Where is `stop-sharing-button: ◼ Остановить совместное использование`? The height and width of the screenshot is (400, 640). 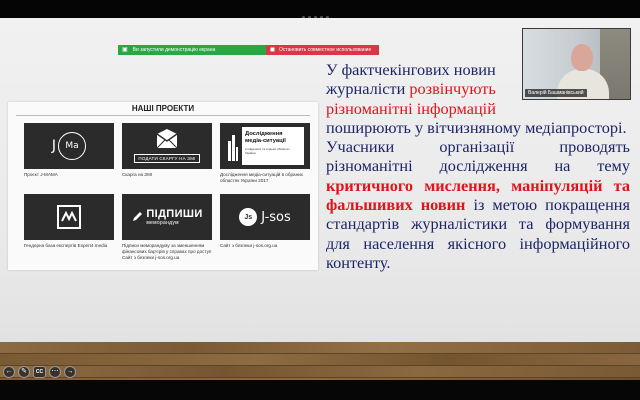 stop-sharing-button: ◼ Остановить совместное использование is located at coordinates (322, 50).